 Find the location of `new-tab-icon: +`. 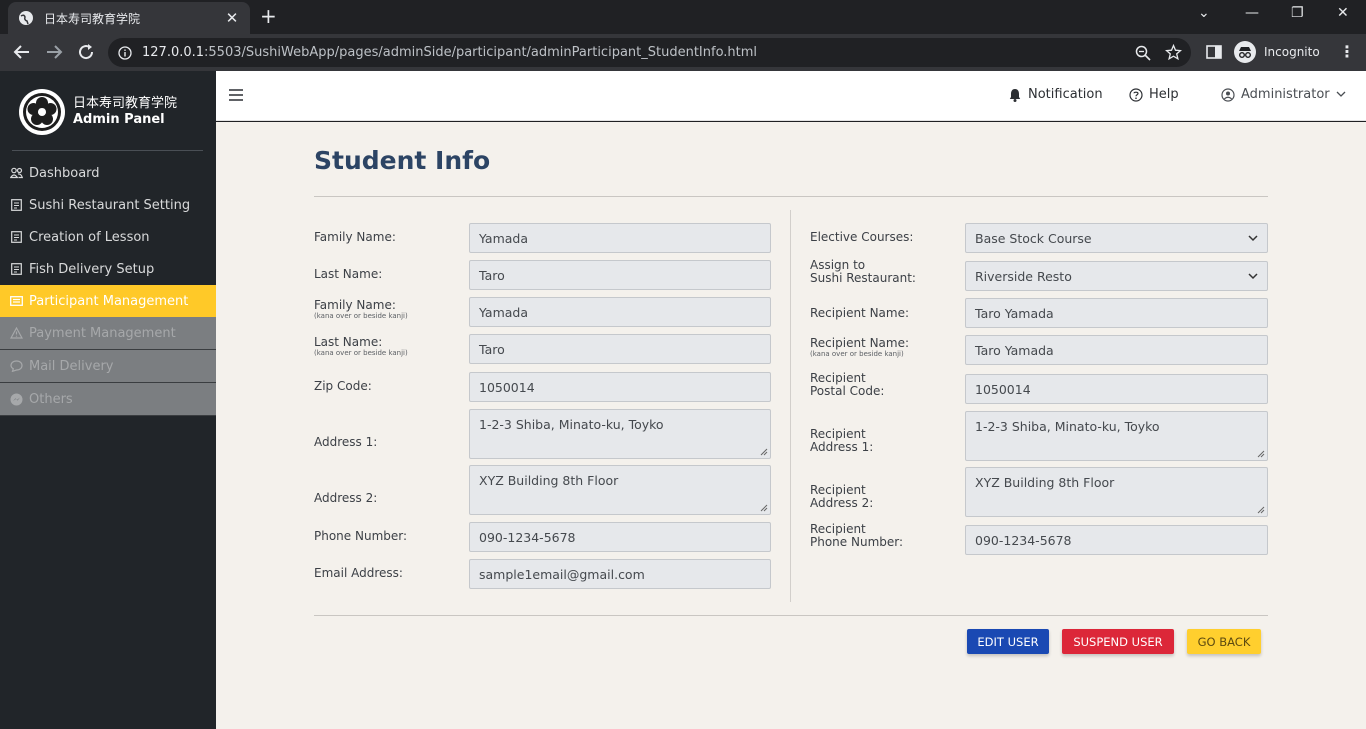

new-tab-icon: + is located at coordinates (268, 16).